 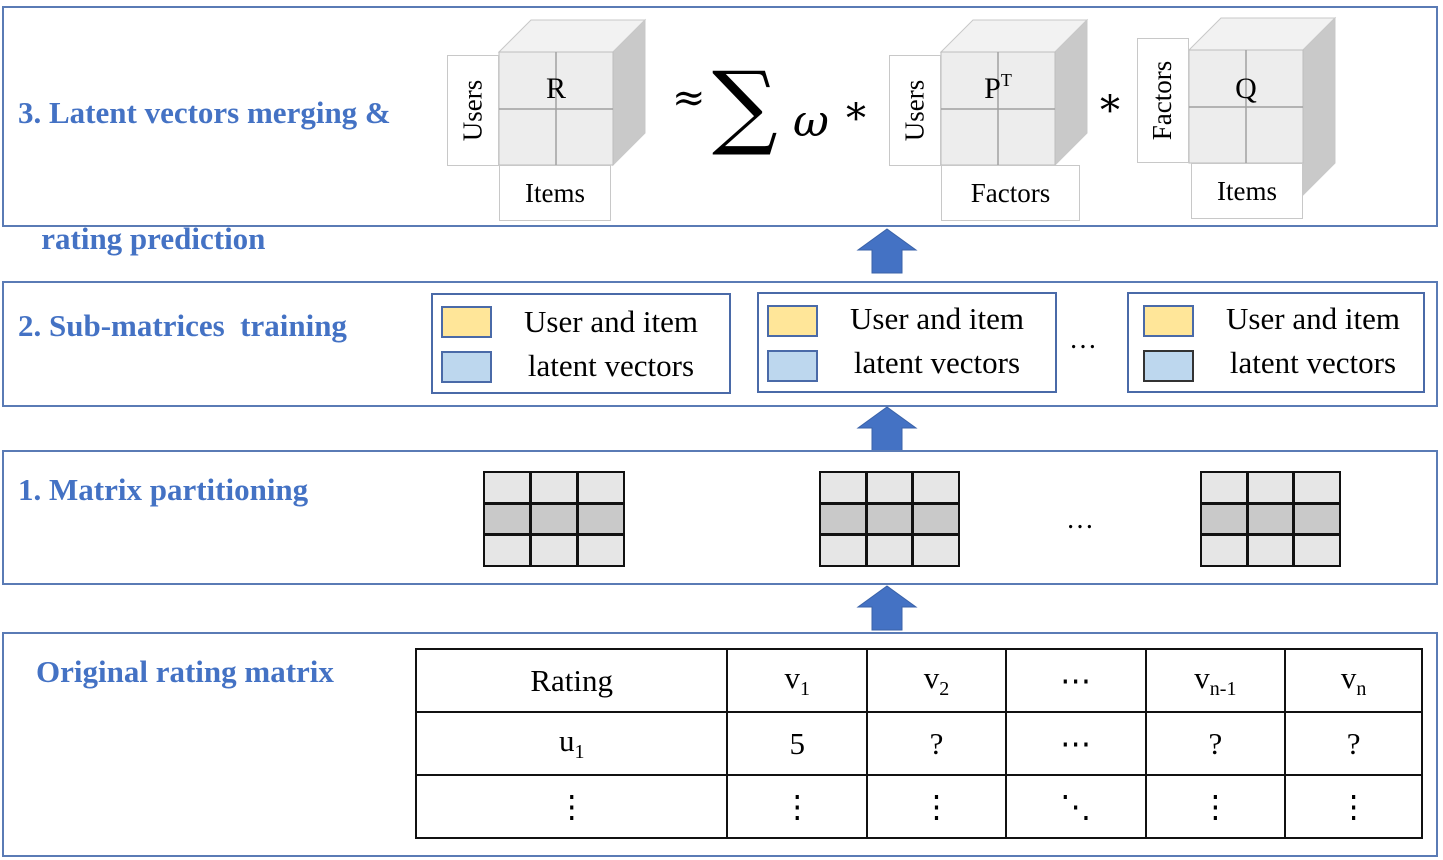 I want to click on col-sub: n, so click(x=1361, y=689).